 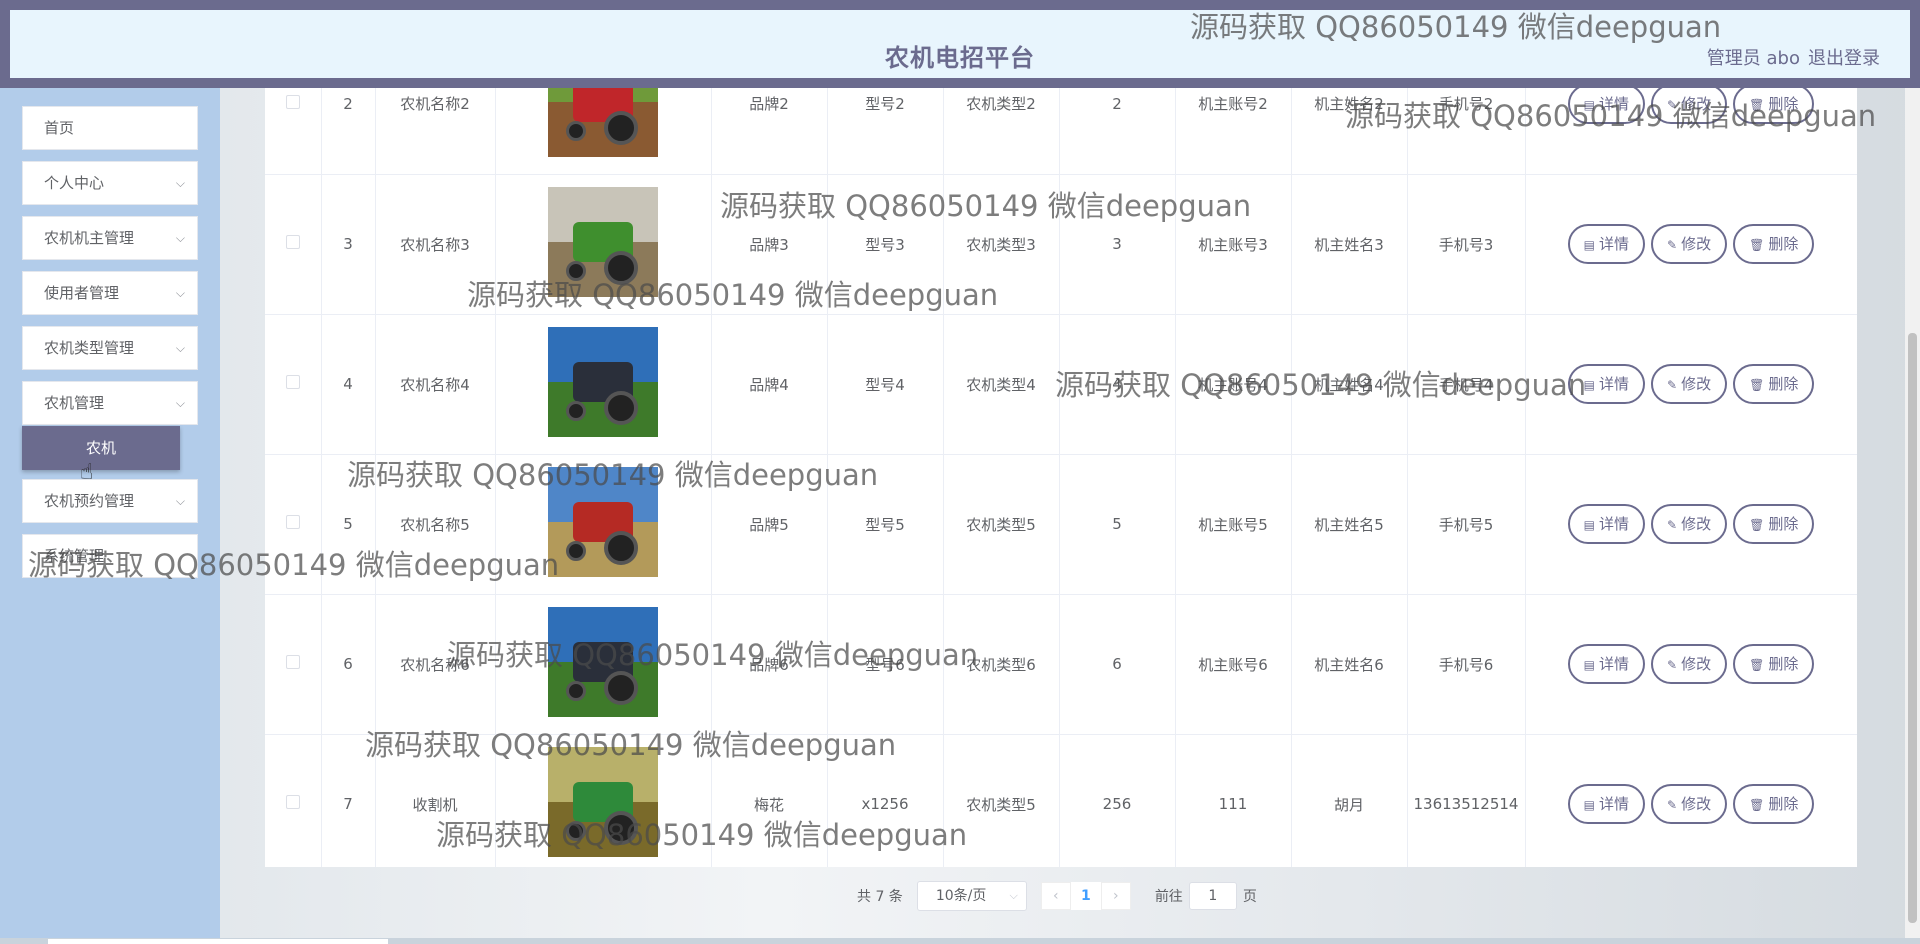 What do you see at coordinates (435, 664) in the screenshot?
I see `cell-name: 农机名称6` at bounding box center [435, 664].